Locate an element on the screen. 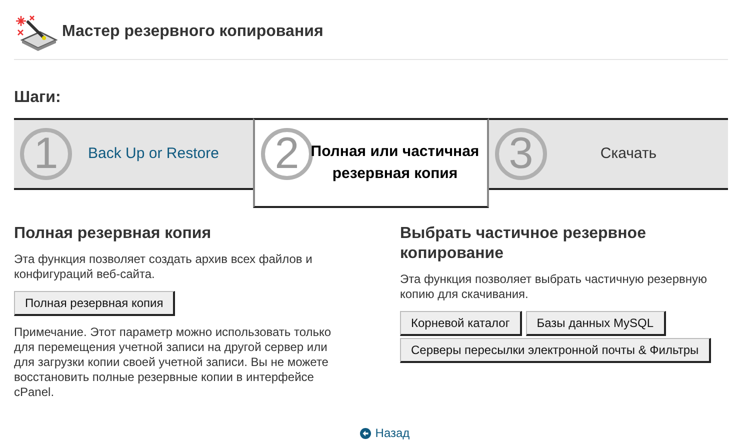 Image resolution: width=742 pixels, height=443 pixels. step-label: Скачать is located at coordinates (628, 154).